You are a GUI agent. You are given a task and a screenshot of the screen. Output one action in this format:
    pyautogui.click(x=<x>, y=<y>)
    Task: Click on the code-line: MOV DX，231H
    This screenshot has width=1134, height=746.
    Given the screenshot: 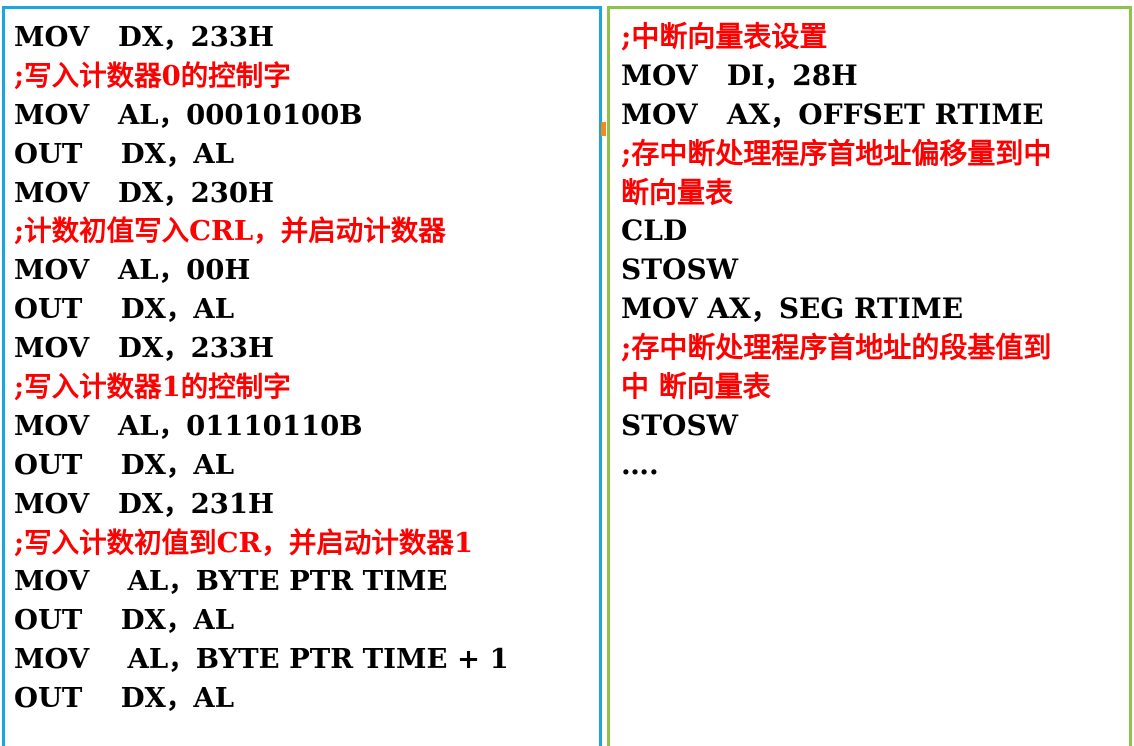 What is the action you would take?
    pyautogui.click(x=144, y=503)
    